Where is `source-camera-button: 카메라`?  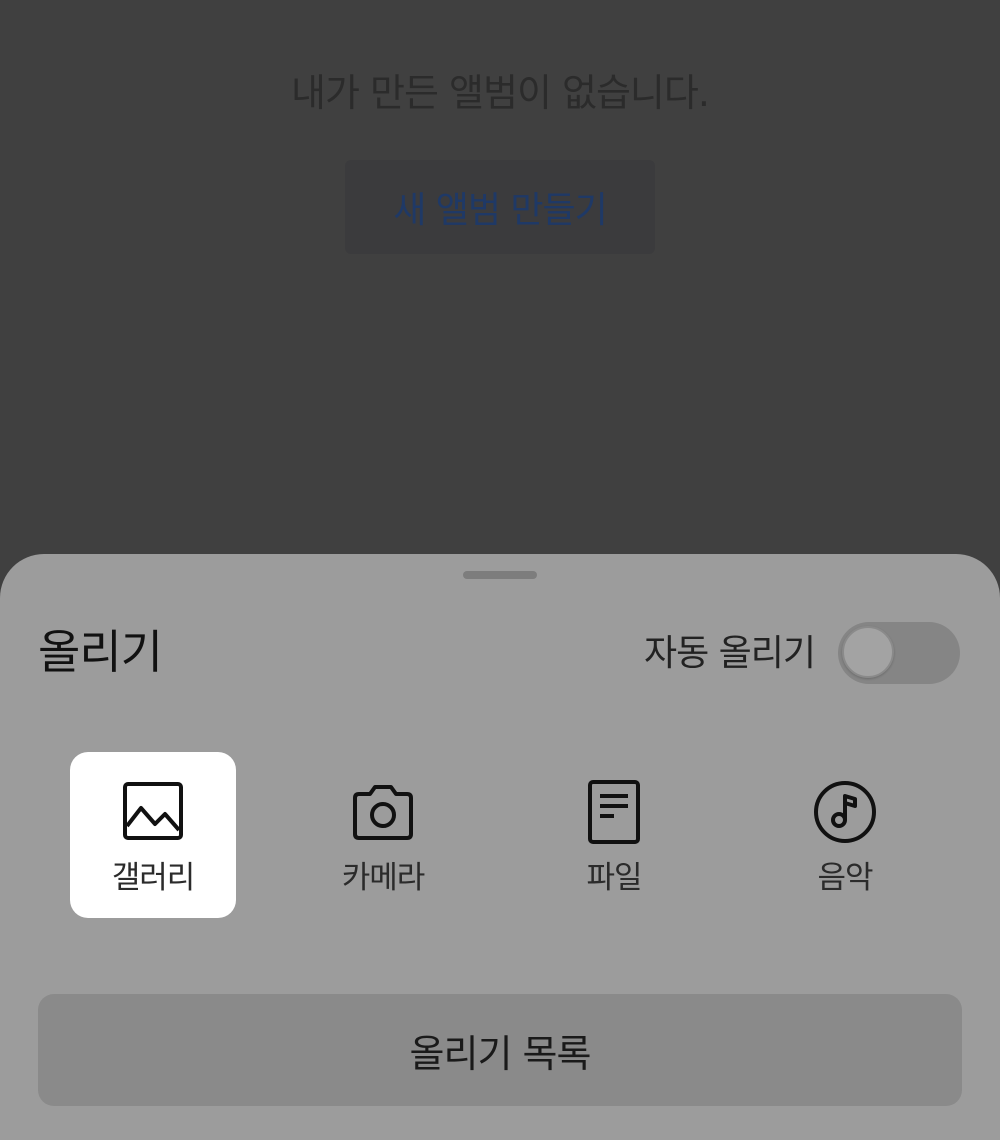 source-camera-button: 카메라 is located at coordinates (383, 835).